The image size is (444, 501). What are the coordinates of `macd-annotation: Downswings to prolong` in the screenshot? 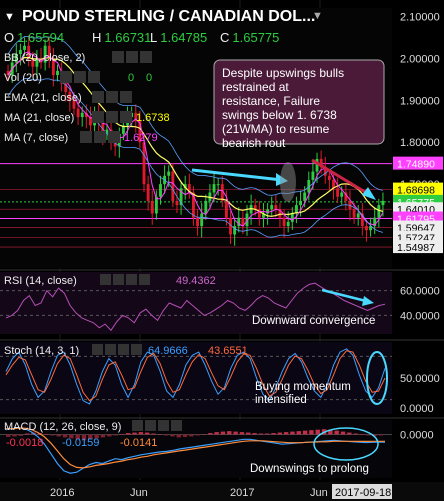 It's located at (309, 469).